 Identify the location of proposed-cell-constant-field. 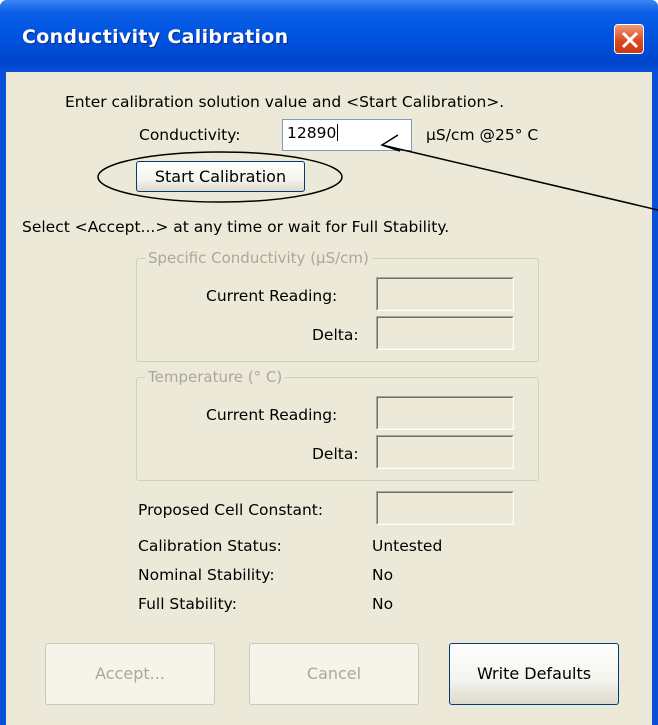
(445, 508).